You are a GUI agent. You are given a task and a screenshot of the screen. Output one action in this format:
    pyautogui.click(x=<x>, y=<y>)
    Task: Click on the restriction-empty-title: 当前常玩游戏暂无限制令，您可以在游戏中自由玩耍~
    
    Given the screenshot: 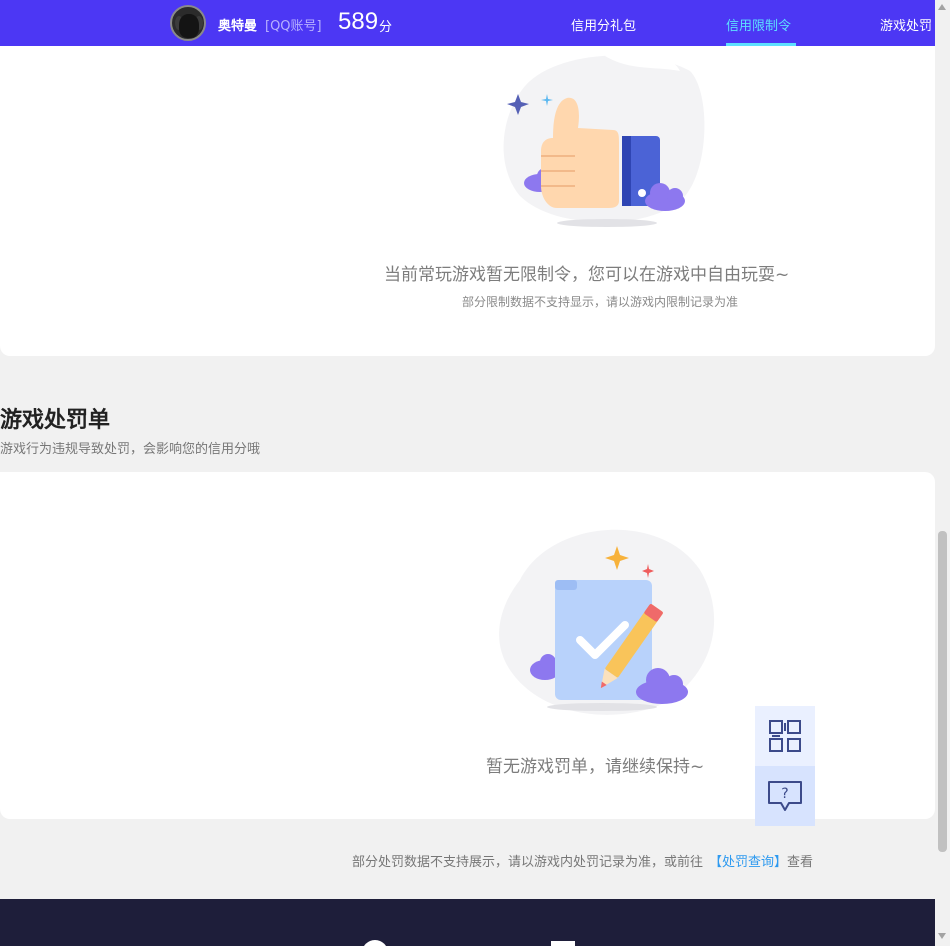 What is the action you would take?
    pyautogui.click(x=587, y=275)
    